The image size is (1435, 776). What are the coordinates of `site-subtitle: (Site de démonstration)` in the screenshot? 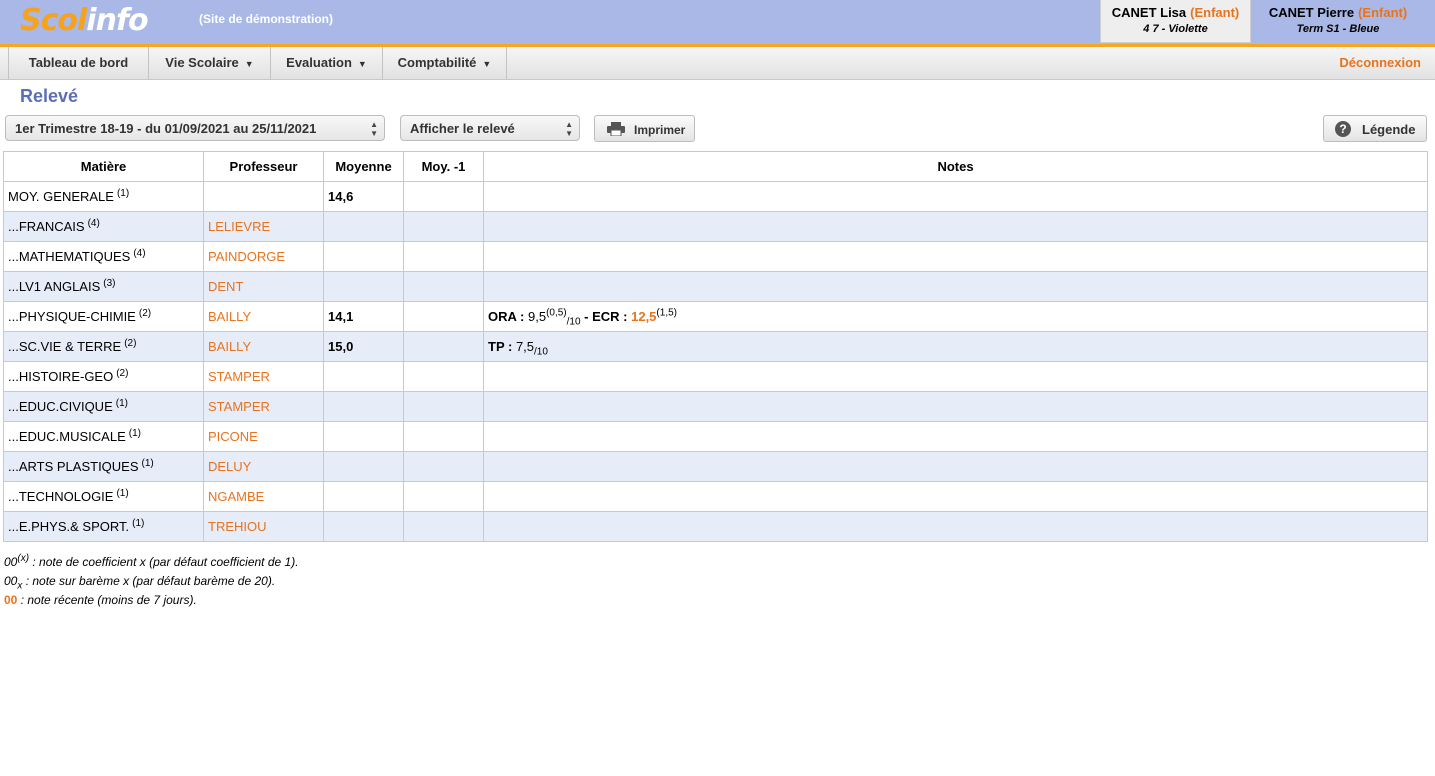 It's located at (266, 19).